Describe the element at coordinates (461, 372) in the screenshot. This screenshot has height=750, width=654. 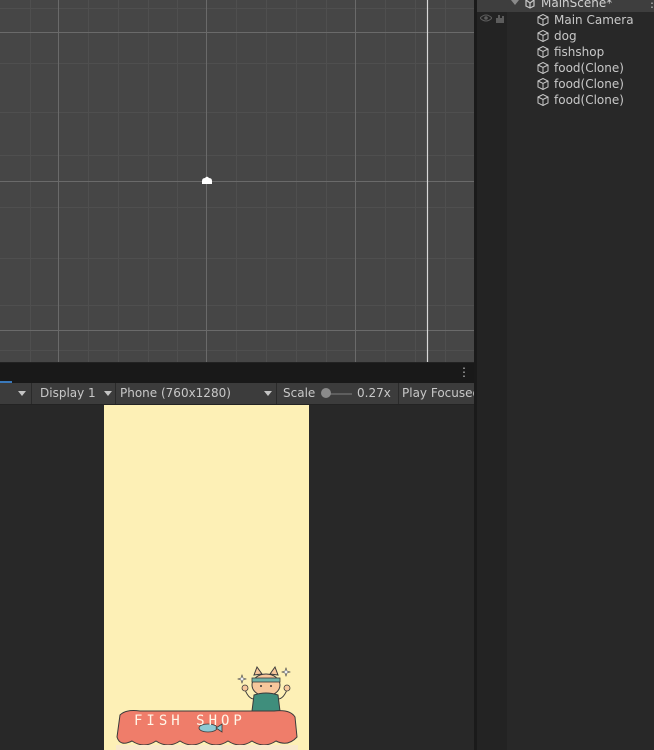
I see `more-options-icon` at that location.